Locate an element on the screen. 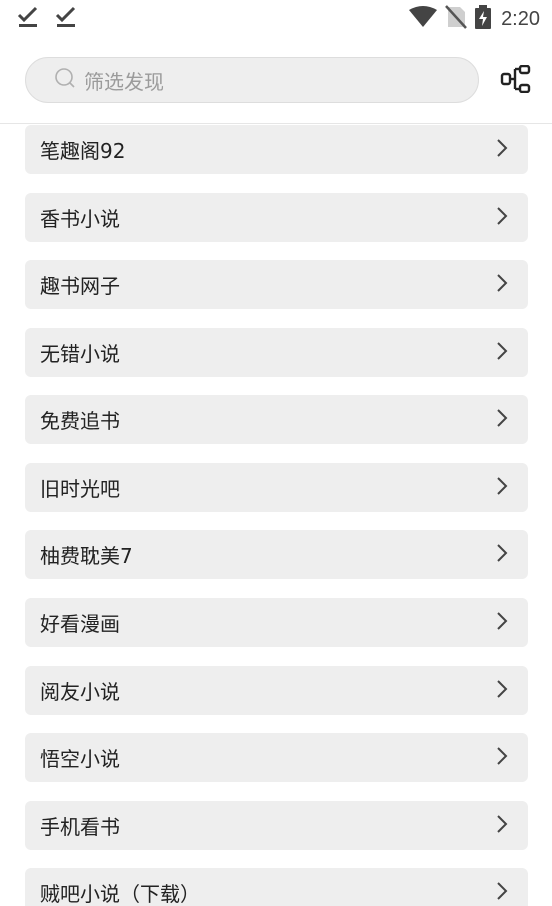 The width and height of the screenshot is (552, 906). list-item: 悟空小说 is located at coordinates (276, 757).